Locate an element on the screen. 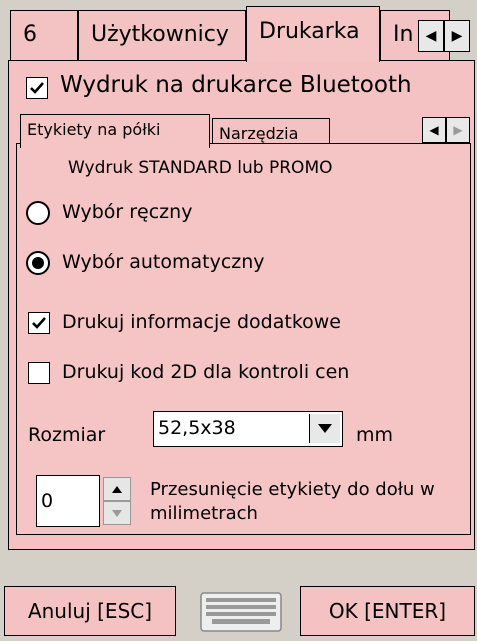 This screenshot has width=477, height=641. spin-down-icon is located at coordinates (117, 513).